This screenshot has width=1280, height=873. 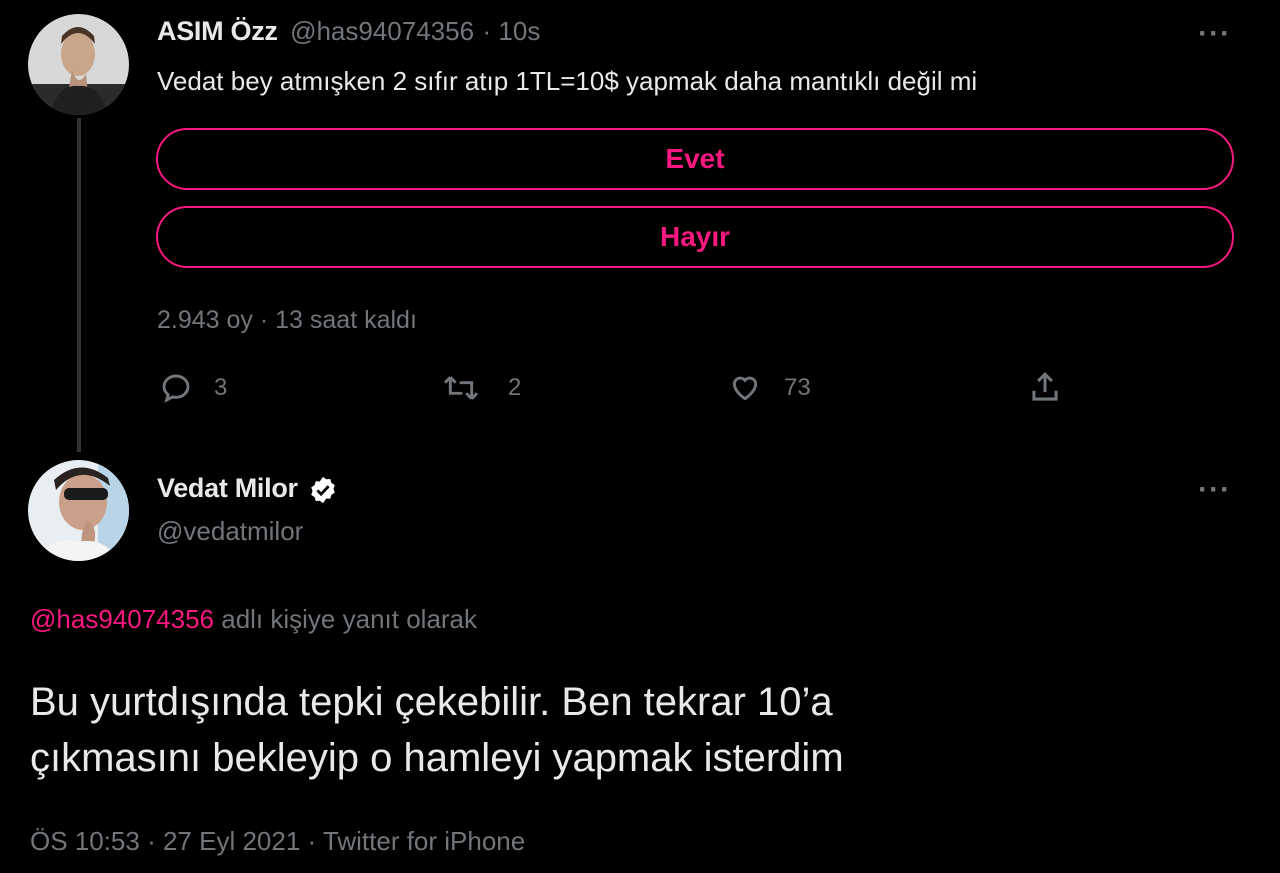 What do you see at coordinates (221, 387) in the screenshot?
I see `reply-count: 3` at bounding box center [221, 387].